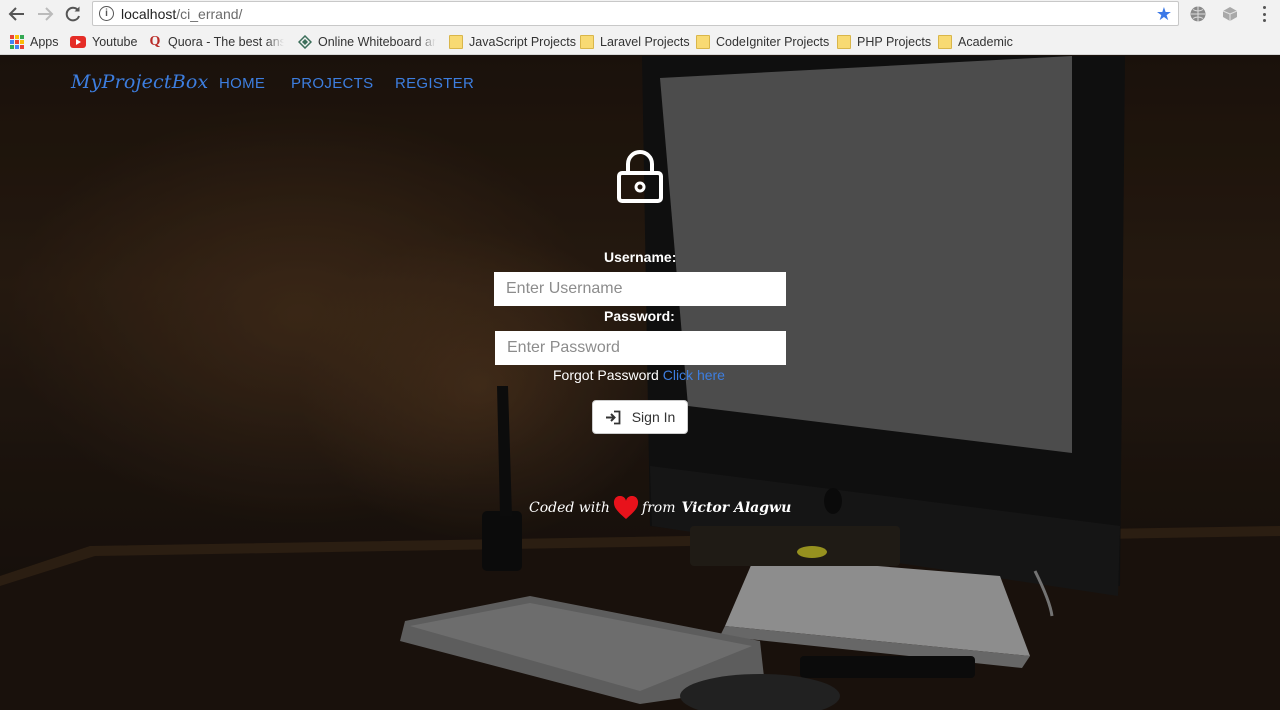 The height and width of the screenshot is (710, 1280). What do you see at coordinates (209, 14) in the screenshot?
I see `url-path: /ci_errand/` at bounding box center [209, 14].